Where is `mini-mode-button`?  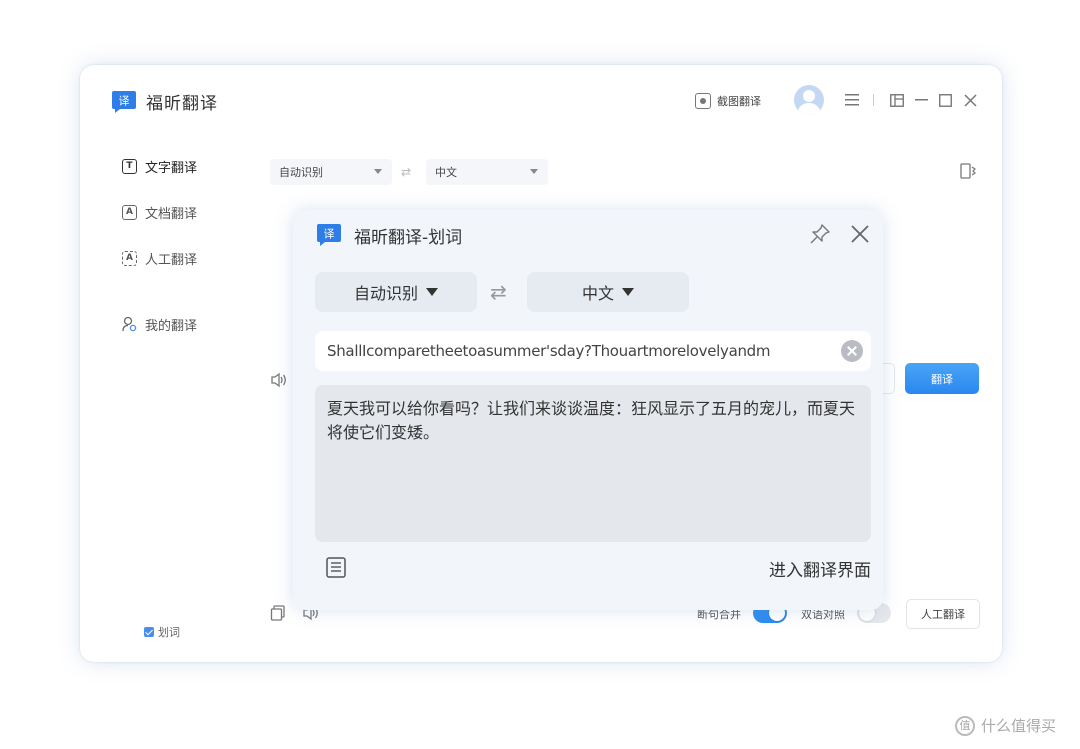
mini-mode-button is located at coordinates (897, 100).